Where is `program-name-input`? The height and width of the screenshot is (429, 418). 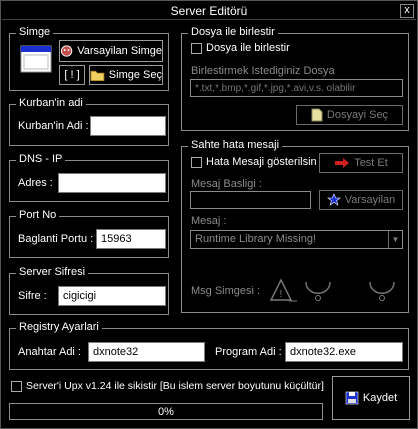
program-name-input is located at coordinates (344, 352).